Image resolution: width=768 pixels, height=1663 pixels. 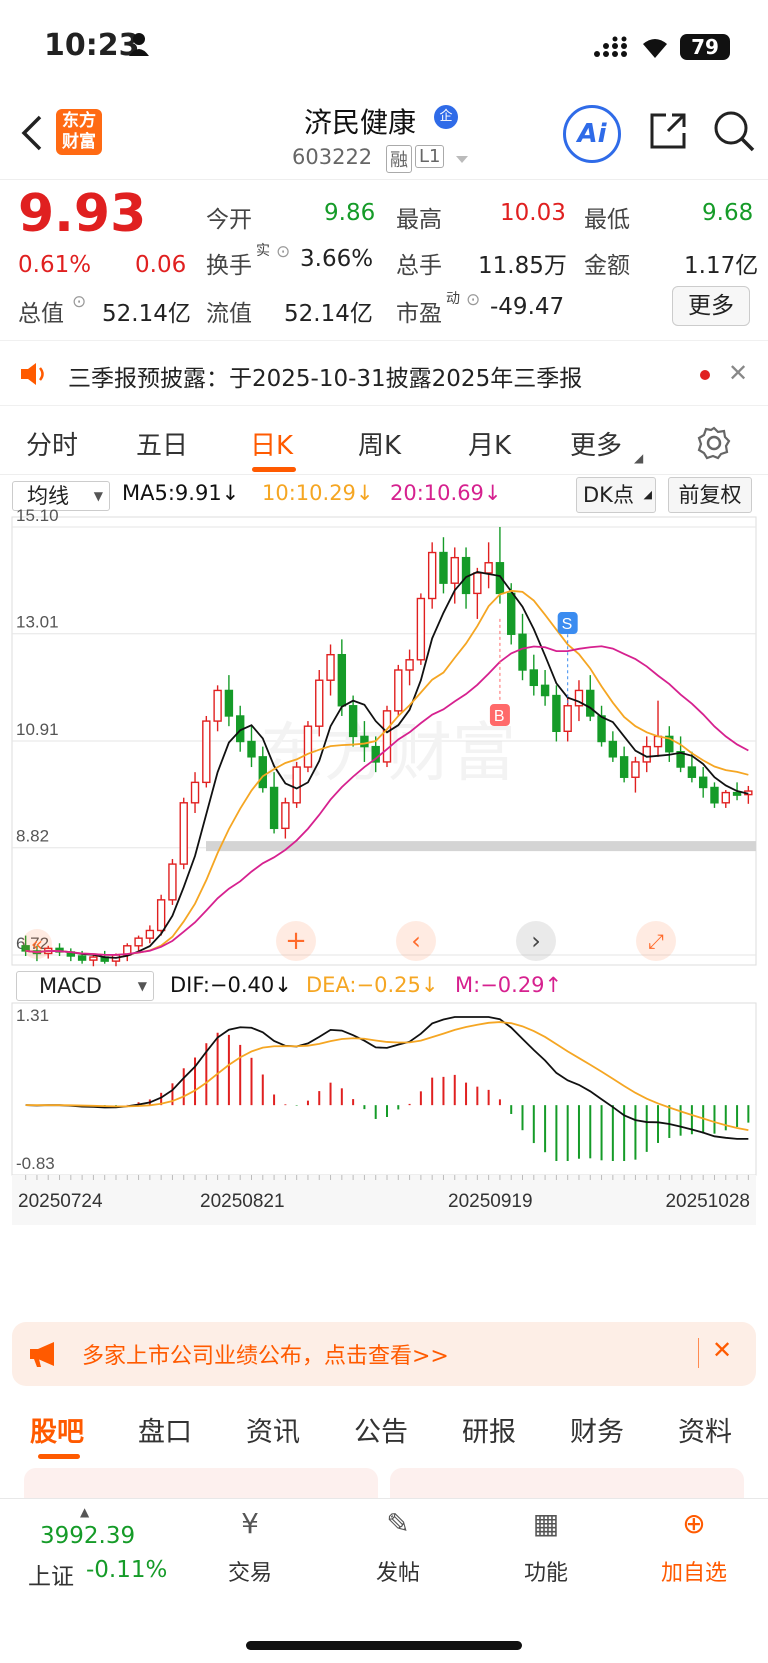 What do you see at coordinates (161, 265) in the screenshot?
I see `change-amount: 0.06` at bounding box center [161, 265].